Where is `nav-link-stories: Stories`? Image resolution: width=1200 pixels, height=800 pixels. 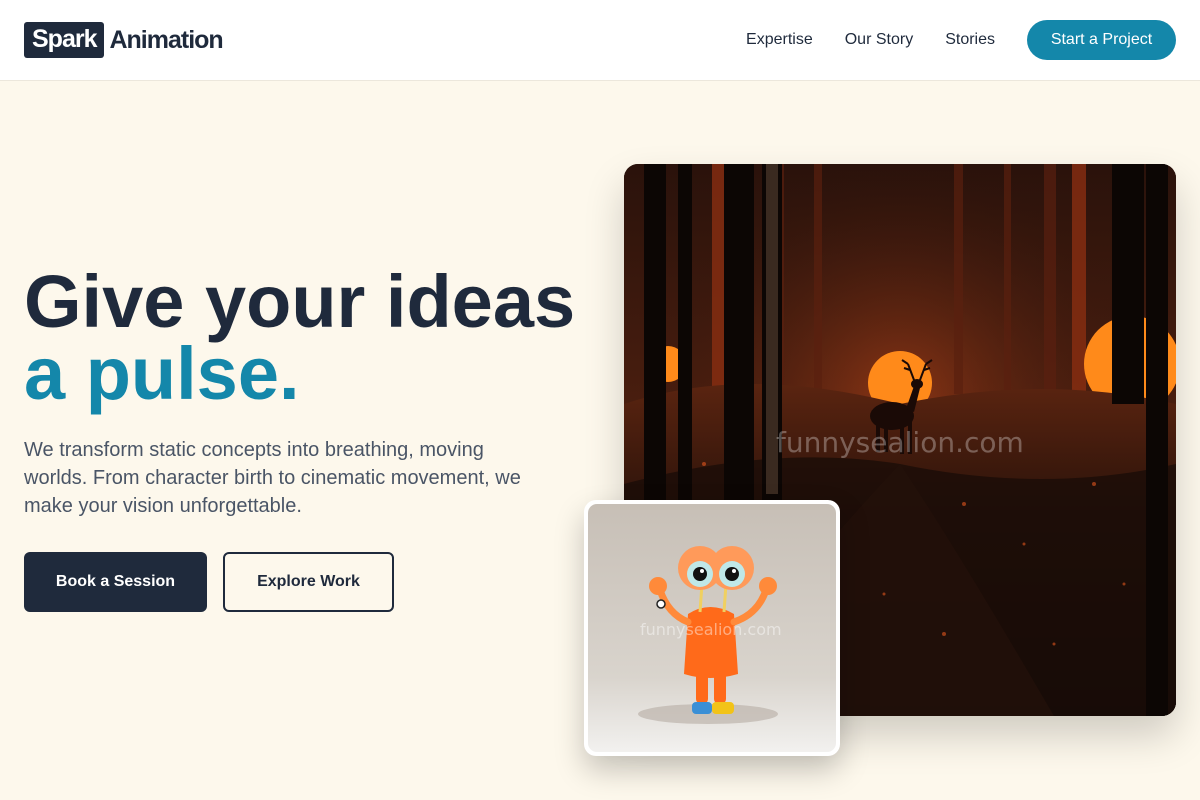 nav-link-stories: Stories is located at coordinates (970, 40).